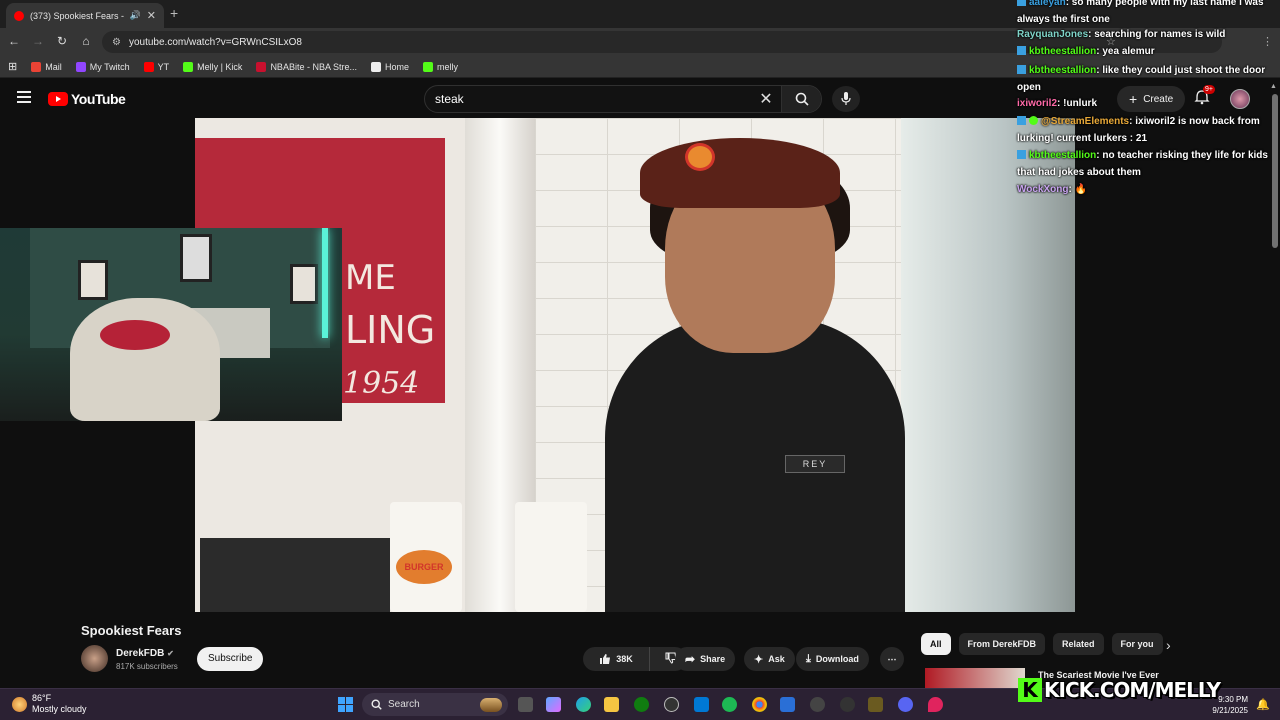 Image resolution: width=1280 pixels, height=720 pixels. Describe the element at coordinates (905, 704) in the screenshot. I see `discord-icon` at that location.